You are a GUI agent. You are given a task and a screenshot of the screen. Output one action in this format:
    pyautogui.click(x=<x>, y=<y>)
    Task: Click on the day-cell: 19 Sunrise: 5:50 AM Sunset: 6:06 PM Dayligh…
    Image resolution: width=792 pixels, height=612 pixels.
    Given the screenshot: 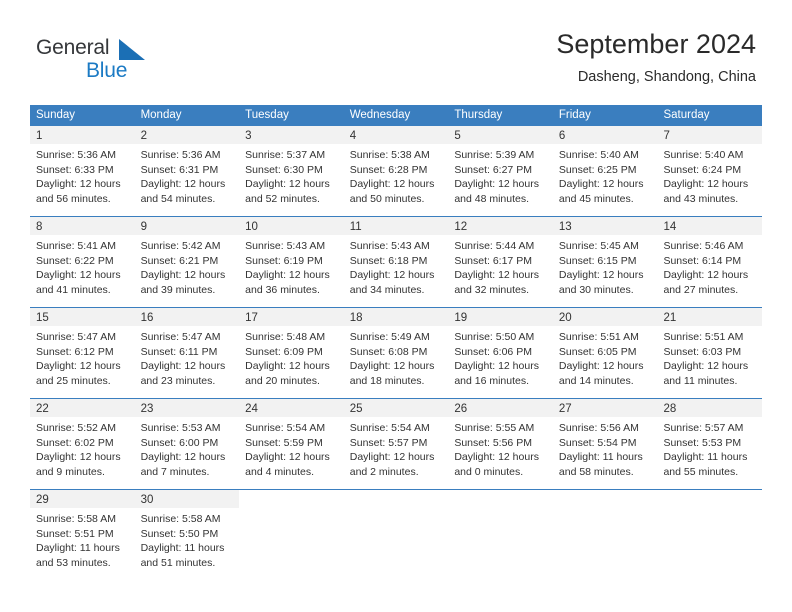 What is the action you would take?
    pyautogui.click(x=500, y=349)
    